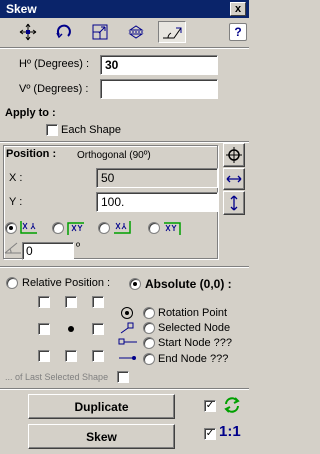 The width and height of the screenshot is (320, 454). Describe the element at coordinates (193, 313) in the screenshot. I see `rotation-point-label: Rotation Point` at that location.